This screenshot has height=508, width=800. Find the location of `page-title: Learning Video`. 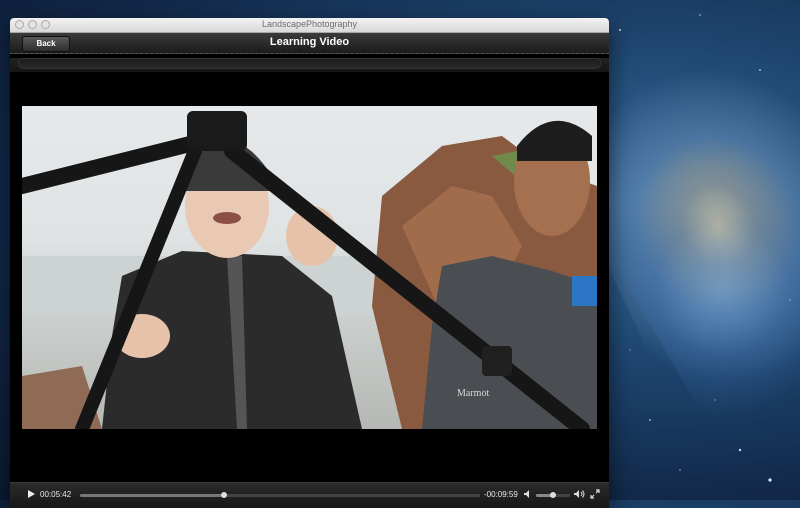

page-title: Learning Video is located at coordinates (309, 42).